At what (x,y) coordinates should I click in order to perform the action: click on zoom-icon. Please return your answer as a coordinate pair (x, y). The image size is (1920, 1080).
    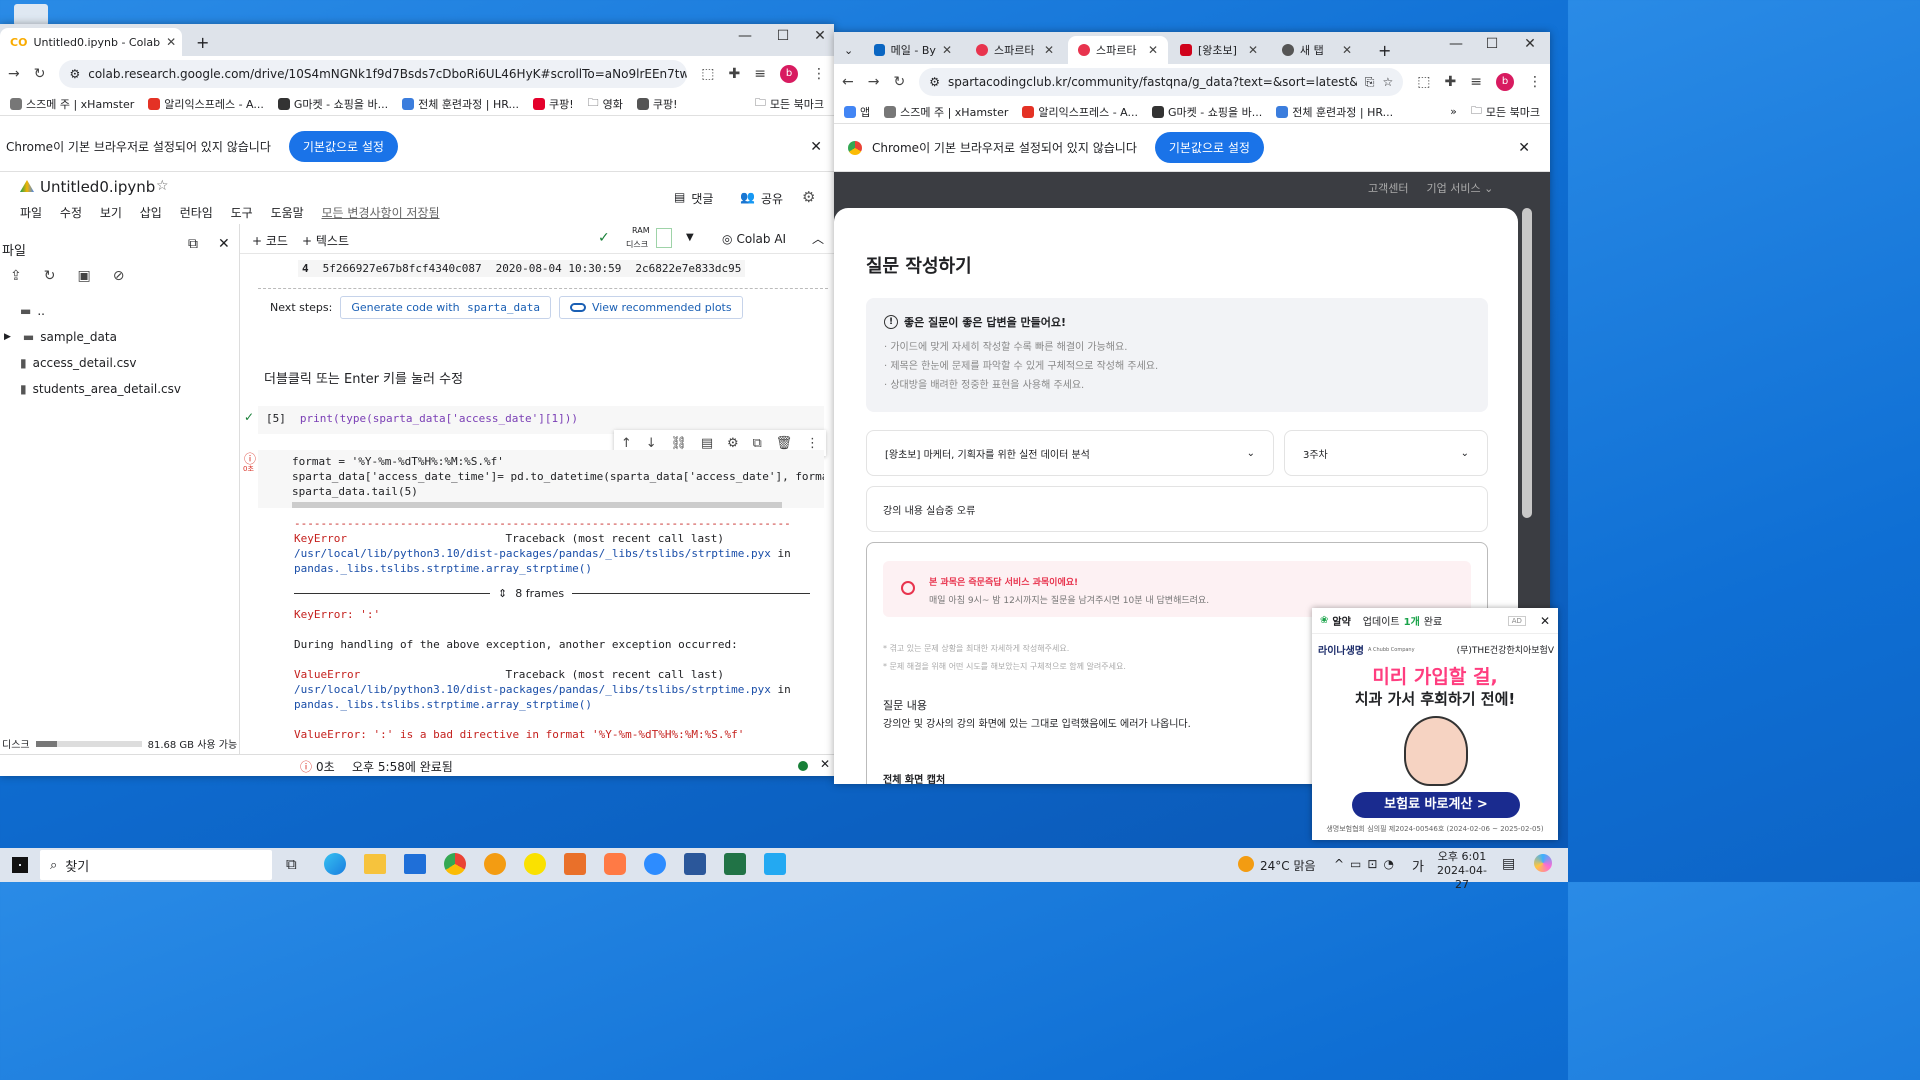
    Looking at the image, I should click on (655, 864).